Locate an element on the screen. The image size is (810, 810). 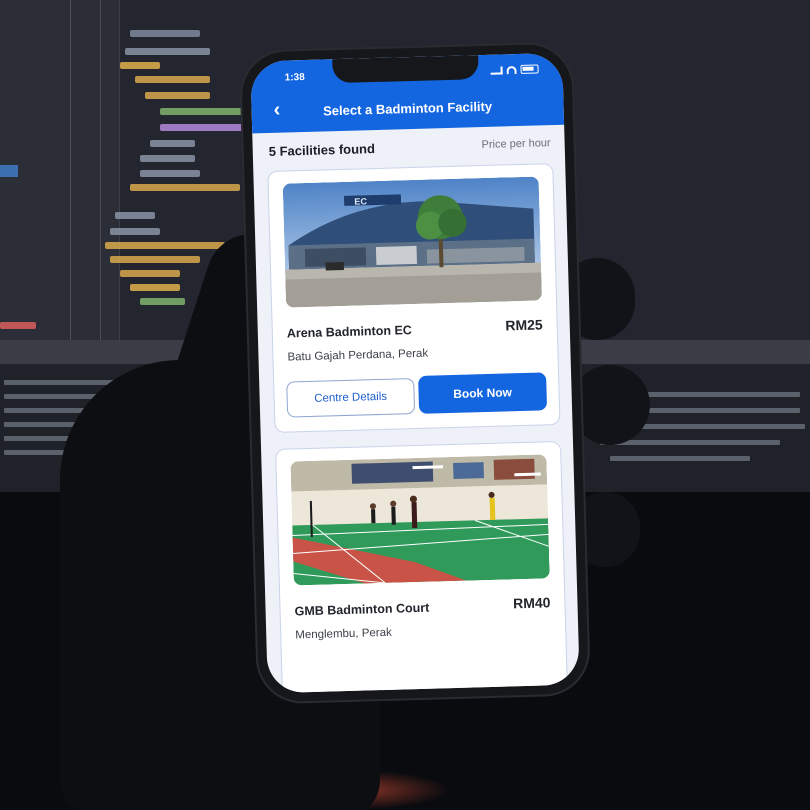
price-note: Price per hour is located at coordinates (516, 144).